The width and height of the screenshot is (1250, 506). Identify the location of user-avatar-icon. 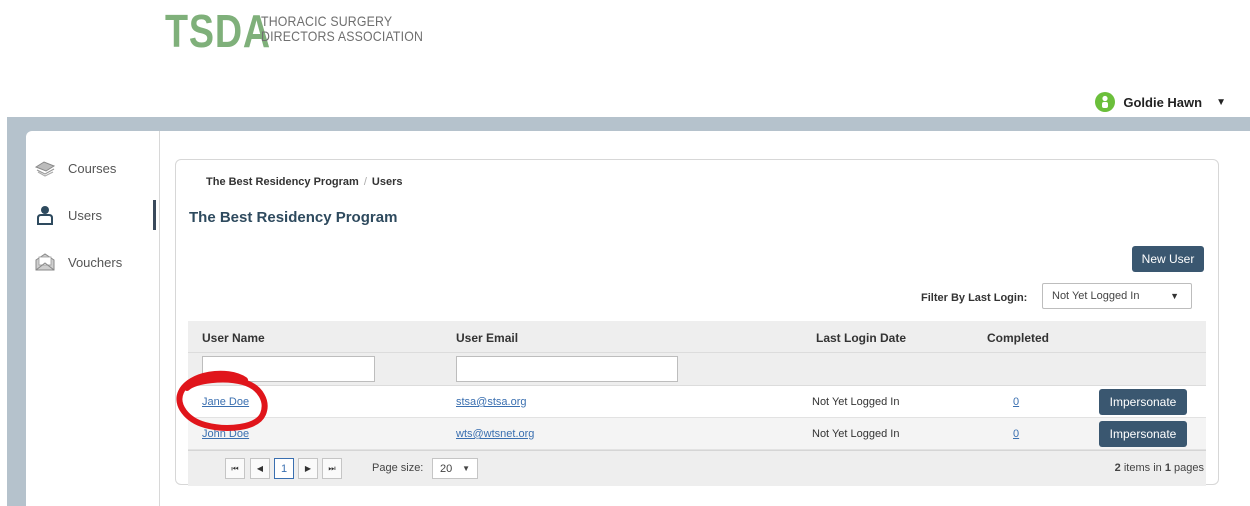
(1105, 102).